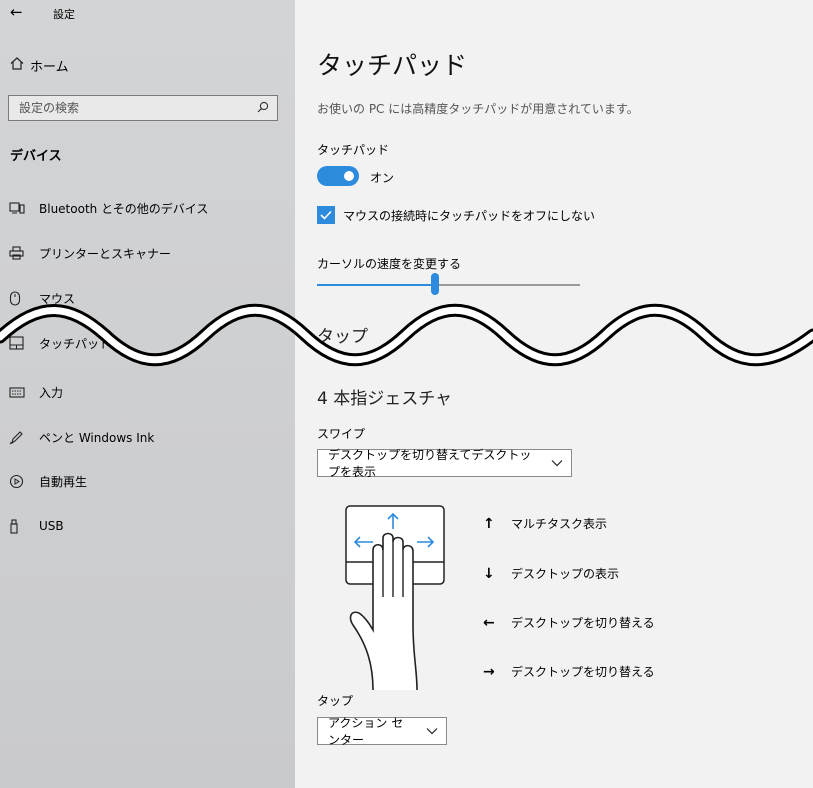 This screenshot has width=813, height=788. I want to click on page-description: お使いの PC には高精度タッチパッドが用意されています。, so click(478, 109).